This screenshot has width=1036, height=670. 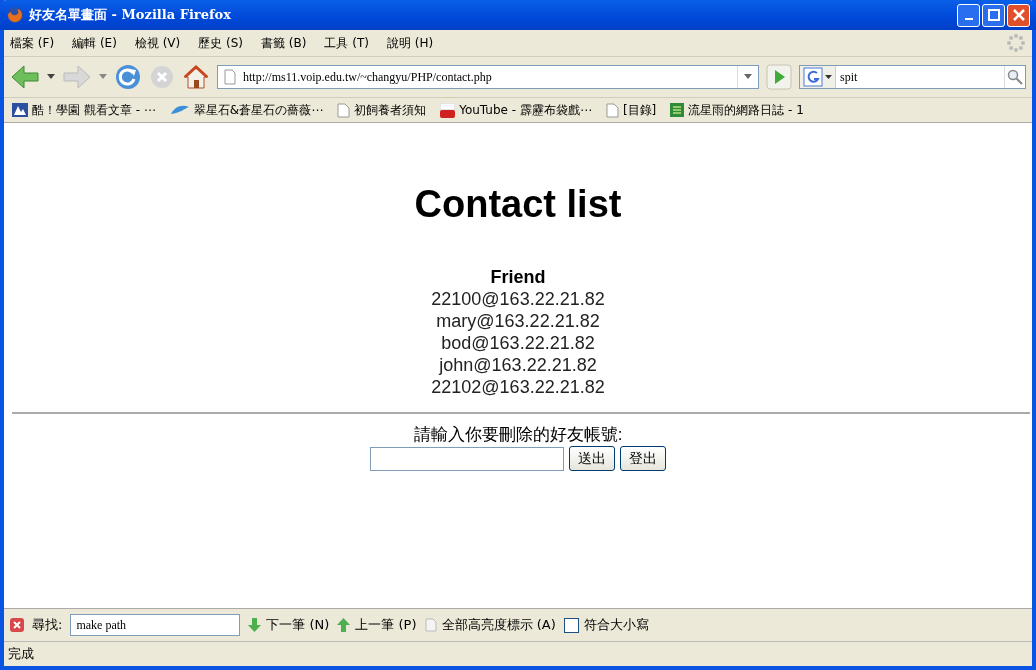 I want to click on menu-item: 歷史 (S), so click(x=221, y=43).